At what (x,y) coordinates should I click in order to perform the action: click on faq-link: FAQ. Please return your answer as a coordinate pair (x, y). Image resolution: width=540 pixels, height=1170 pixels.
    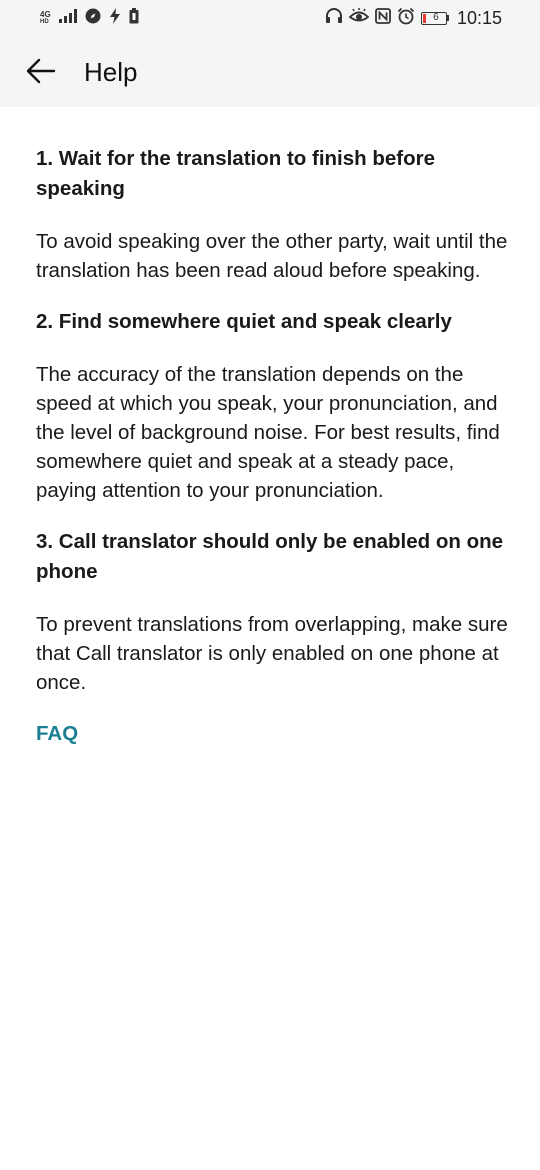
    Looking at the image, I should click on (57, 734).